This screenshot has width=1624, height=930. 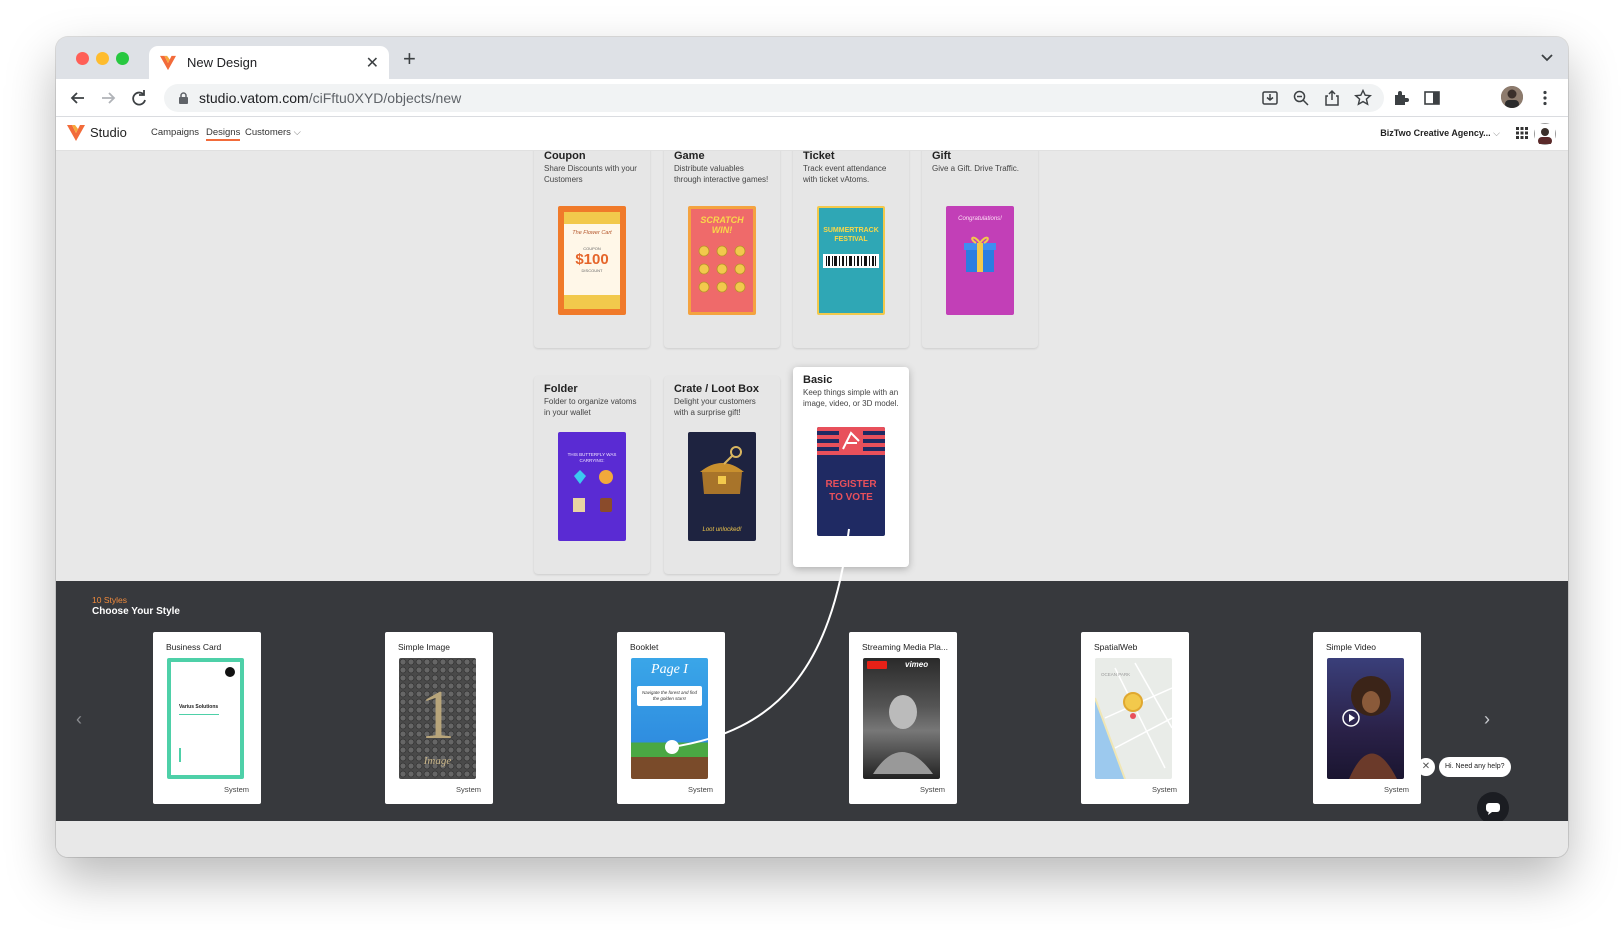 What do you see at coordinates (593, 491) in the screenshot?
I see `folder-items-icon` at bounding box center [593, 491].